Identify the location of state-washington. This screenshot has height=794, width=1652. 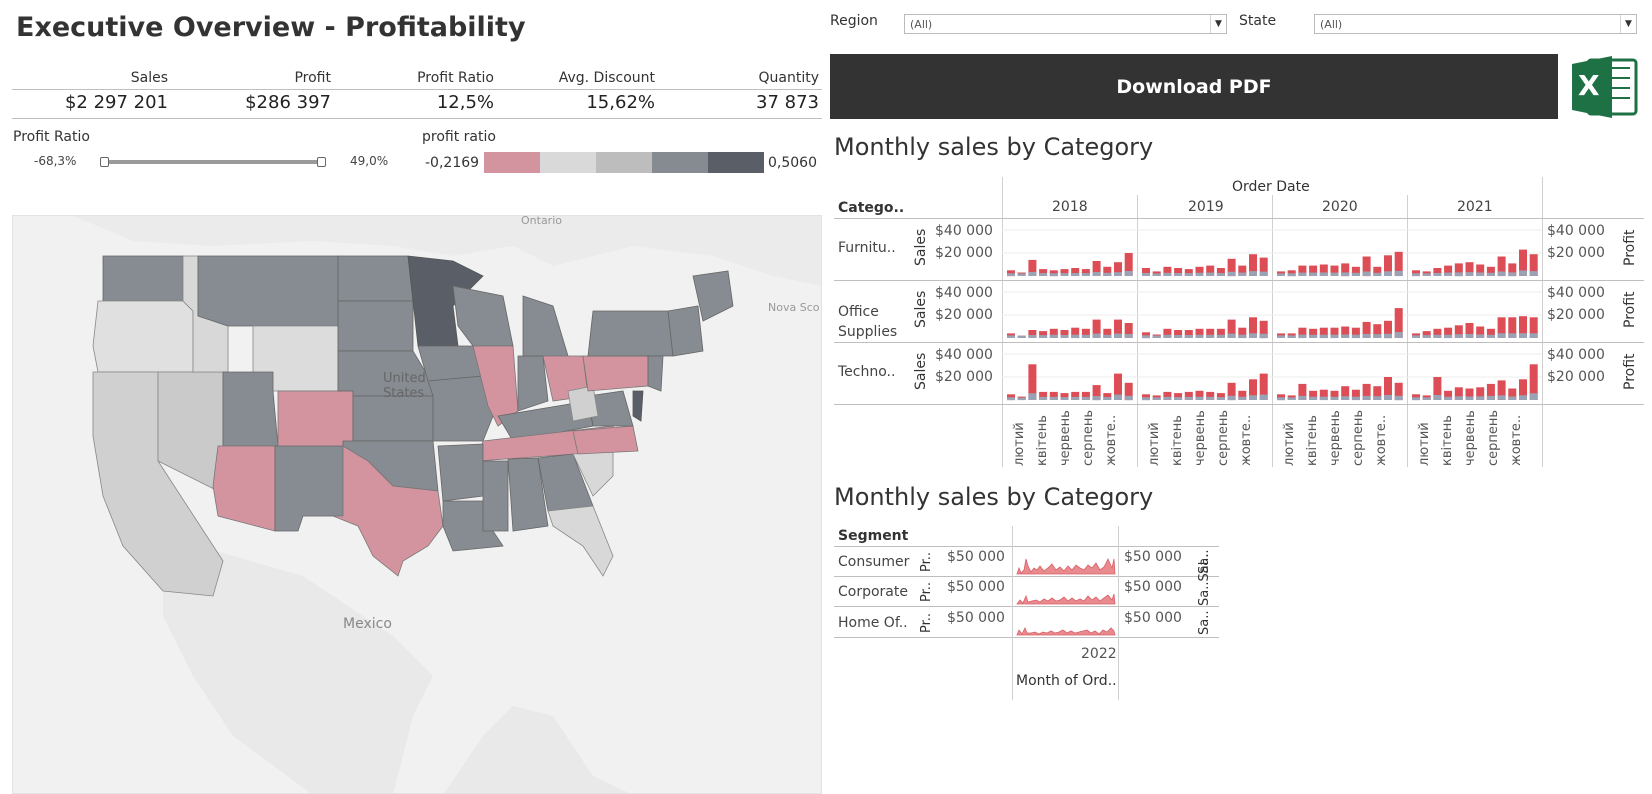
(143, 278).